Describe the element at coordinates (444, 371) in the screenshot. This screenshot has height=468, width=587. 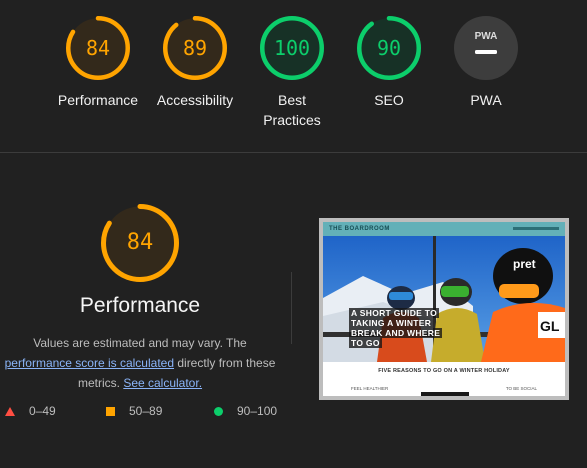
I see `thumbnail-subtitle: FIVE REASONS TO GO ON A WINTER HOLIDAY` at that location.